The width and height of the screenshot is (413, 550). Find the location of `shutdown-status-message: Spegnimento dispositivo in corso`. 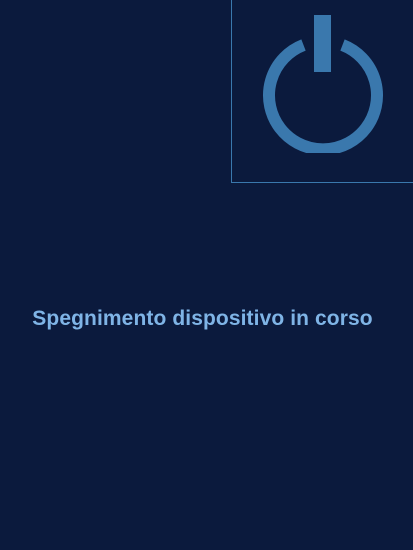

shutdown-status-message: Spegnimento dispositivo in corso is located at coordinates (202, 318).